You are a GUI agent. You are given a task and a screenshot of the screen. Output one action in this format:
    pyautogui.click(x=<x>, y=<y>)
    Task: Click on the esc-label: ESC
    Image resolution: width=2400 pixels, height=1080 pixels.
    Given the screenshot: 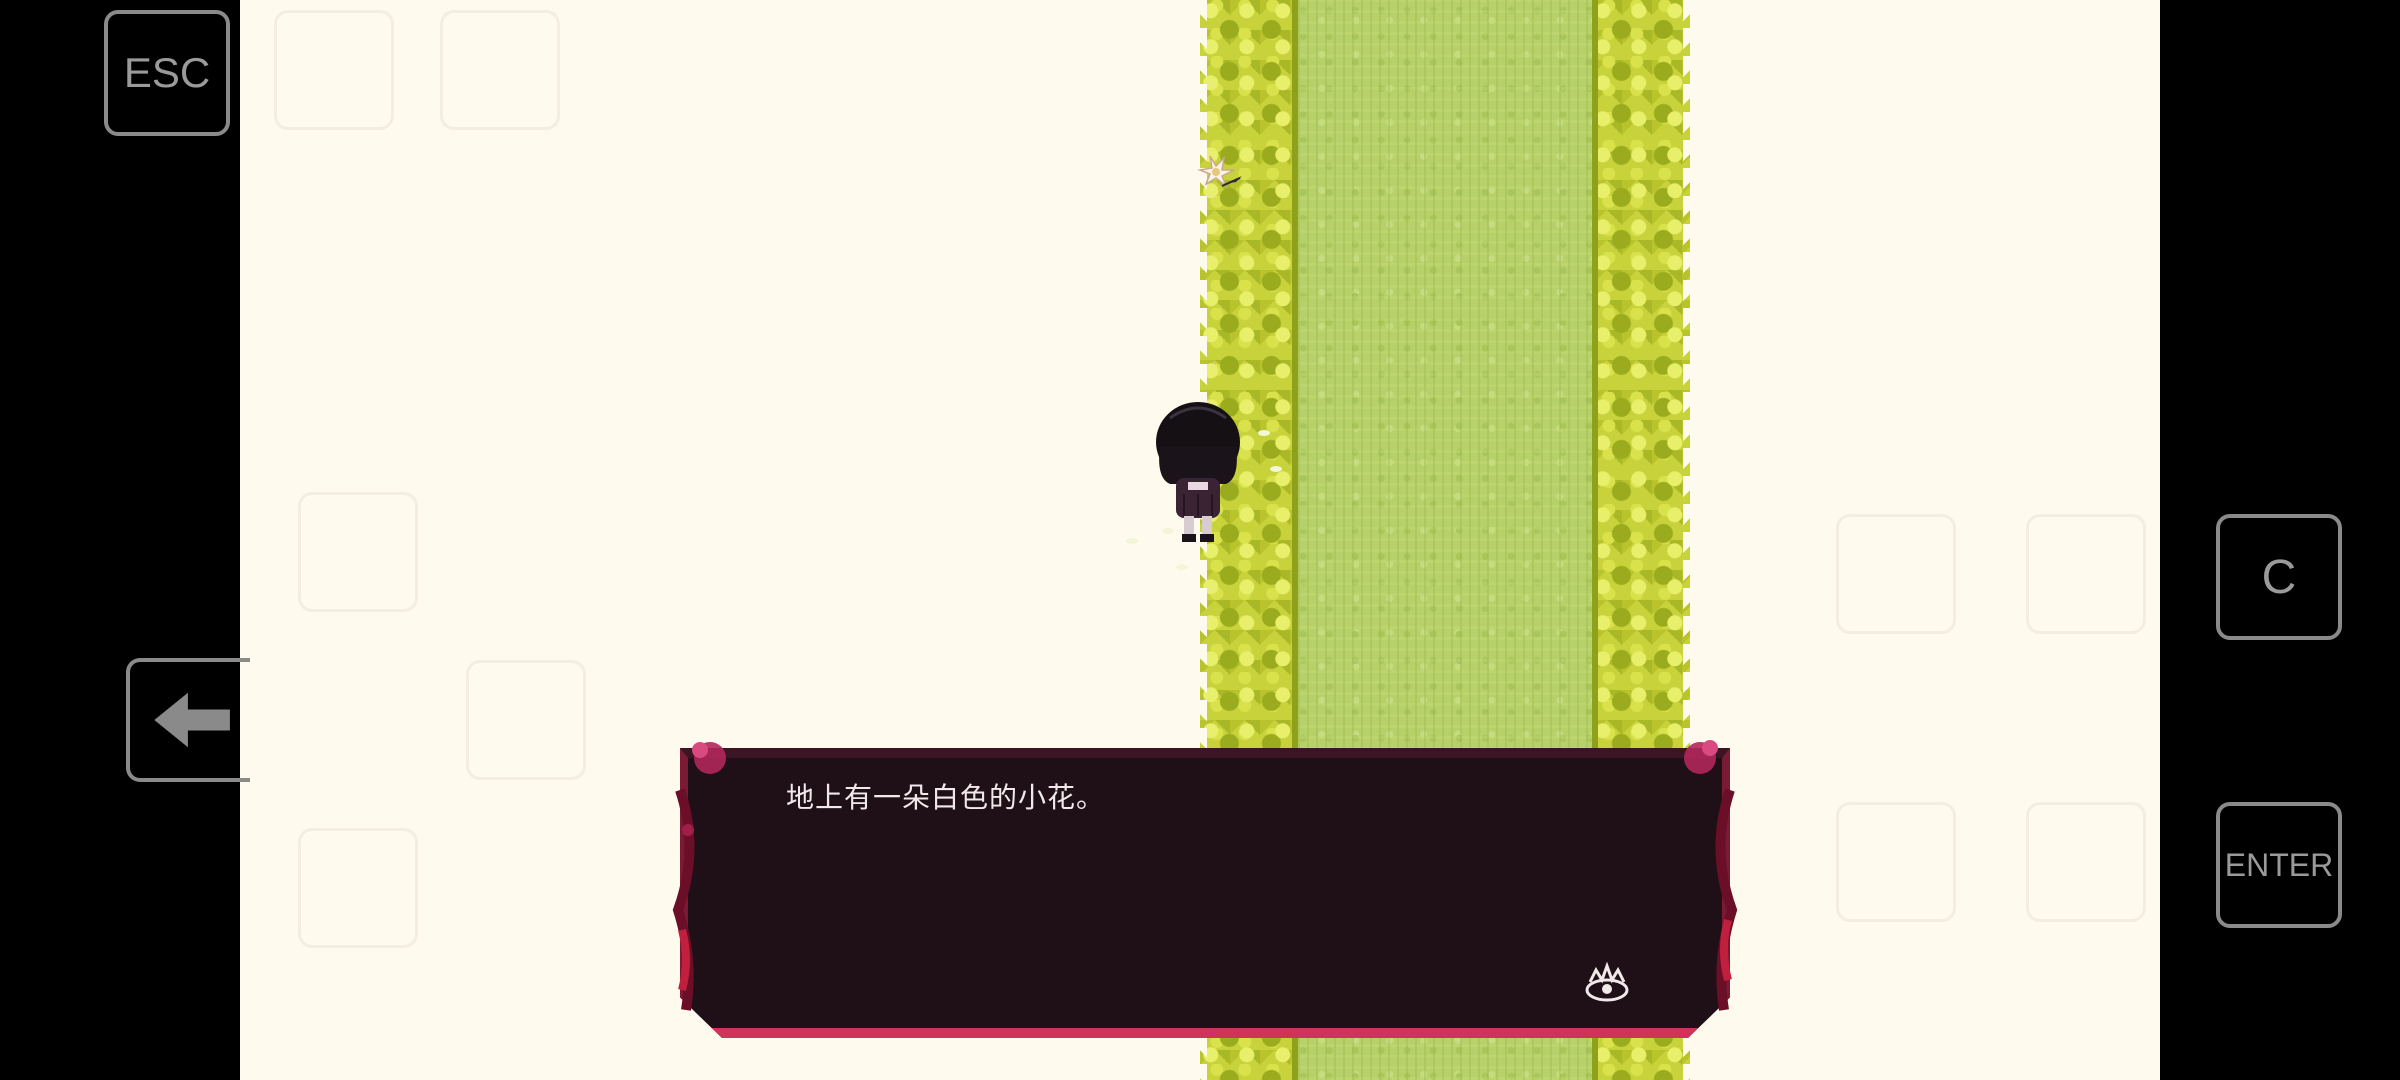 What is the action you would take?
    pyautogui.click(x=167, y=72)
    